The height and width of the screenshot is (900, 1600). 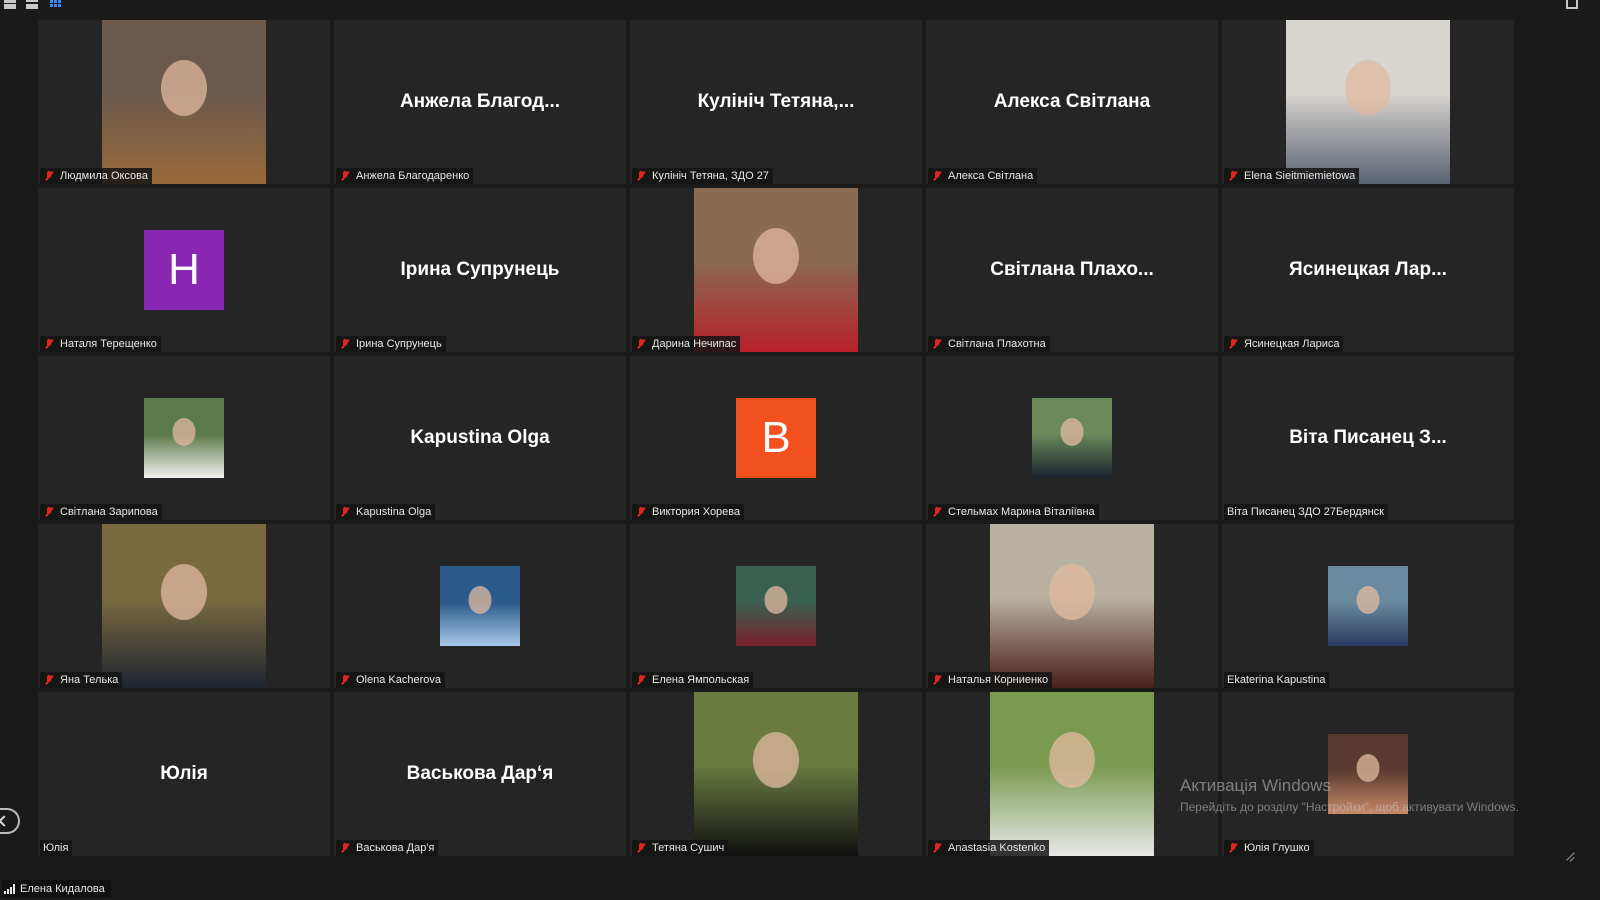 What do you see at coordinates (1021, 512) in the screenshot?
I see `participant-name: Стельмах Марина Віталіївна` at bounding box center [1021, 512].